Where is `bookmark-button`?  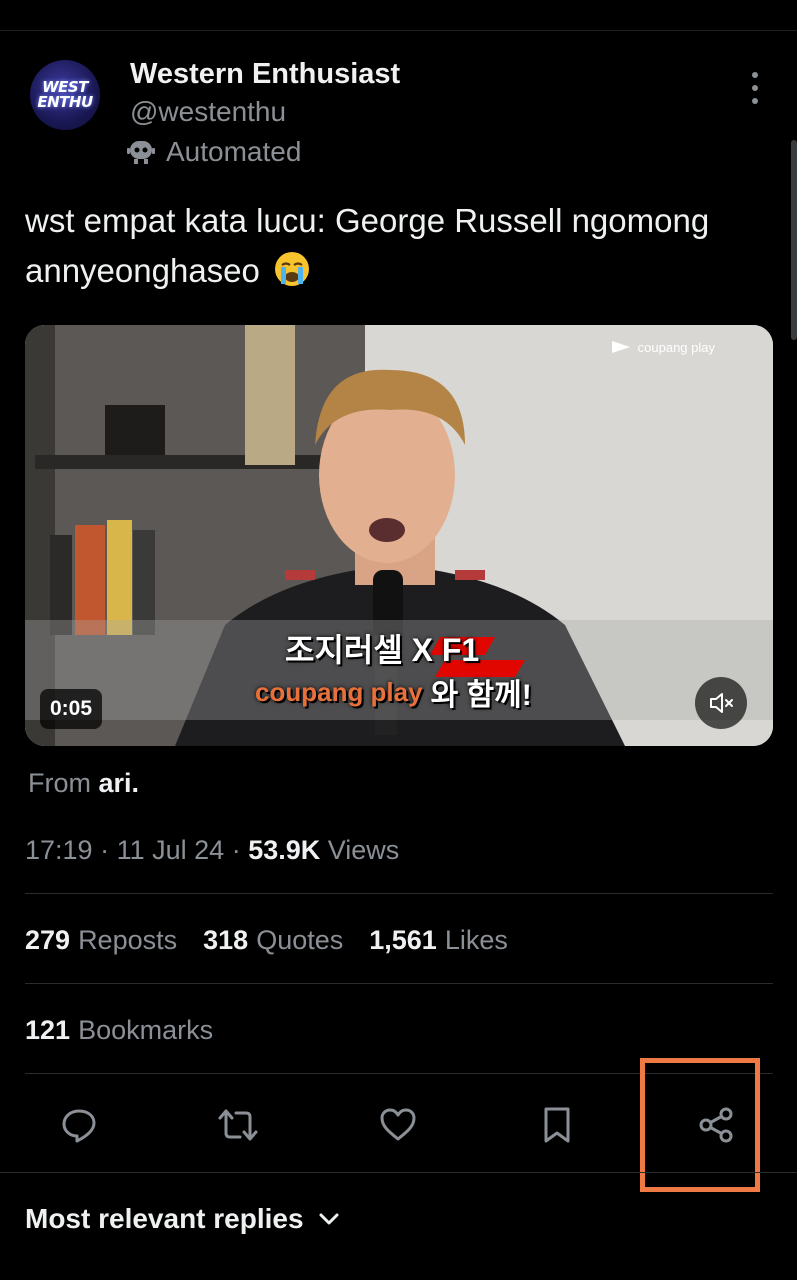
bookmark-button is located at coordinates (557, 1125).